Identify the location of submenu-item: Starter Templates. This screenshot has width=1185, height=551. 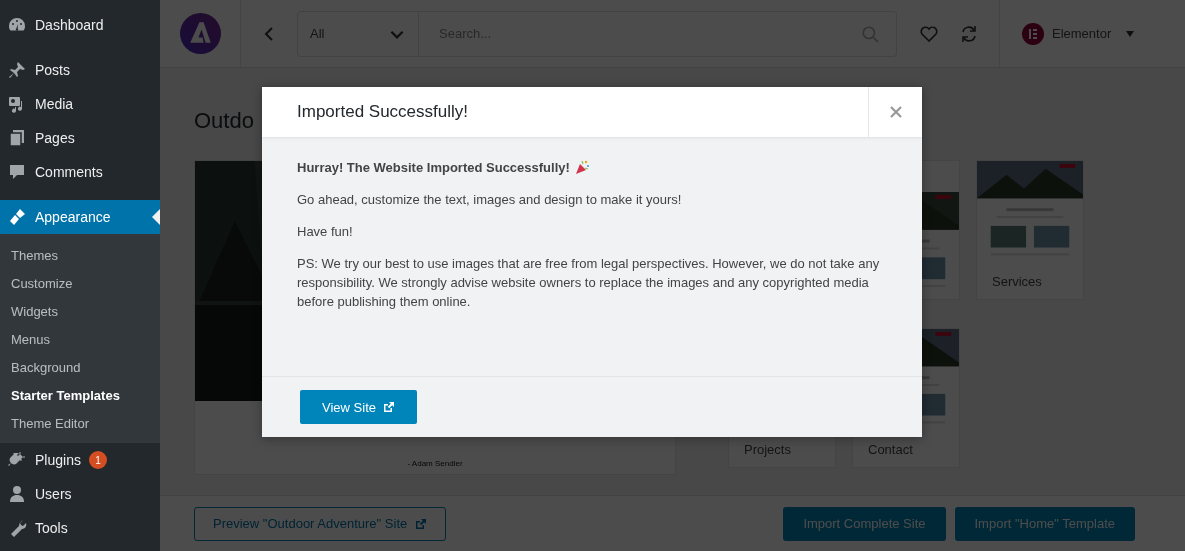
(65, 395).